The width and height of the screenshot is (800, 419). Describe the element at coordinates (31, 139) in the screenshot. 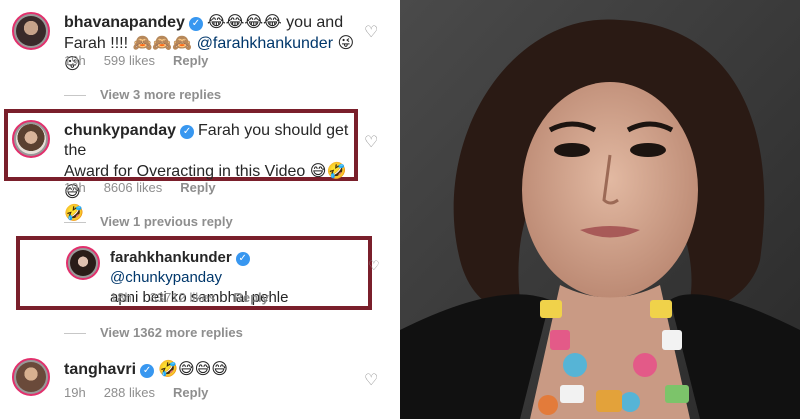

I see `avatar-chunkypanday` at that location.